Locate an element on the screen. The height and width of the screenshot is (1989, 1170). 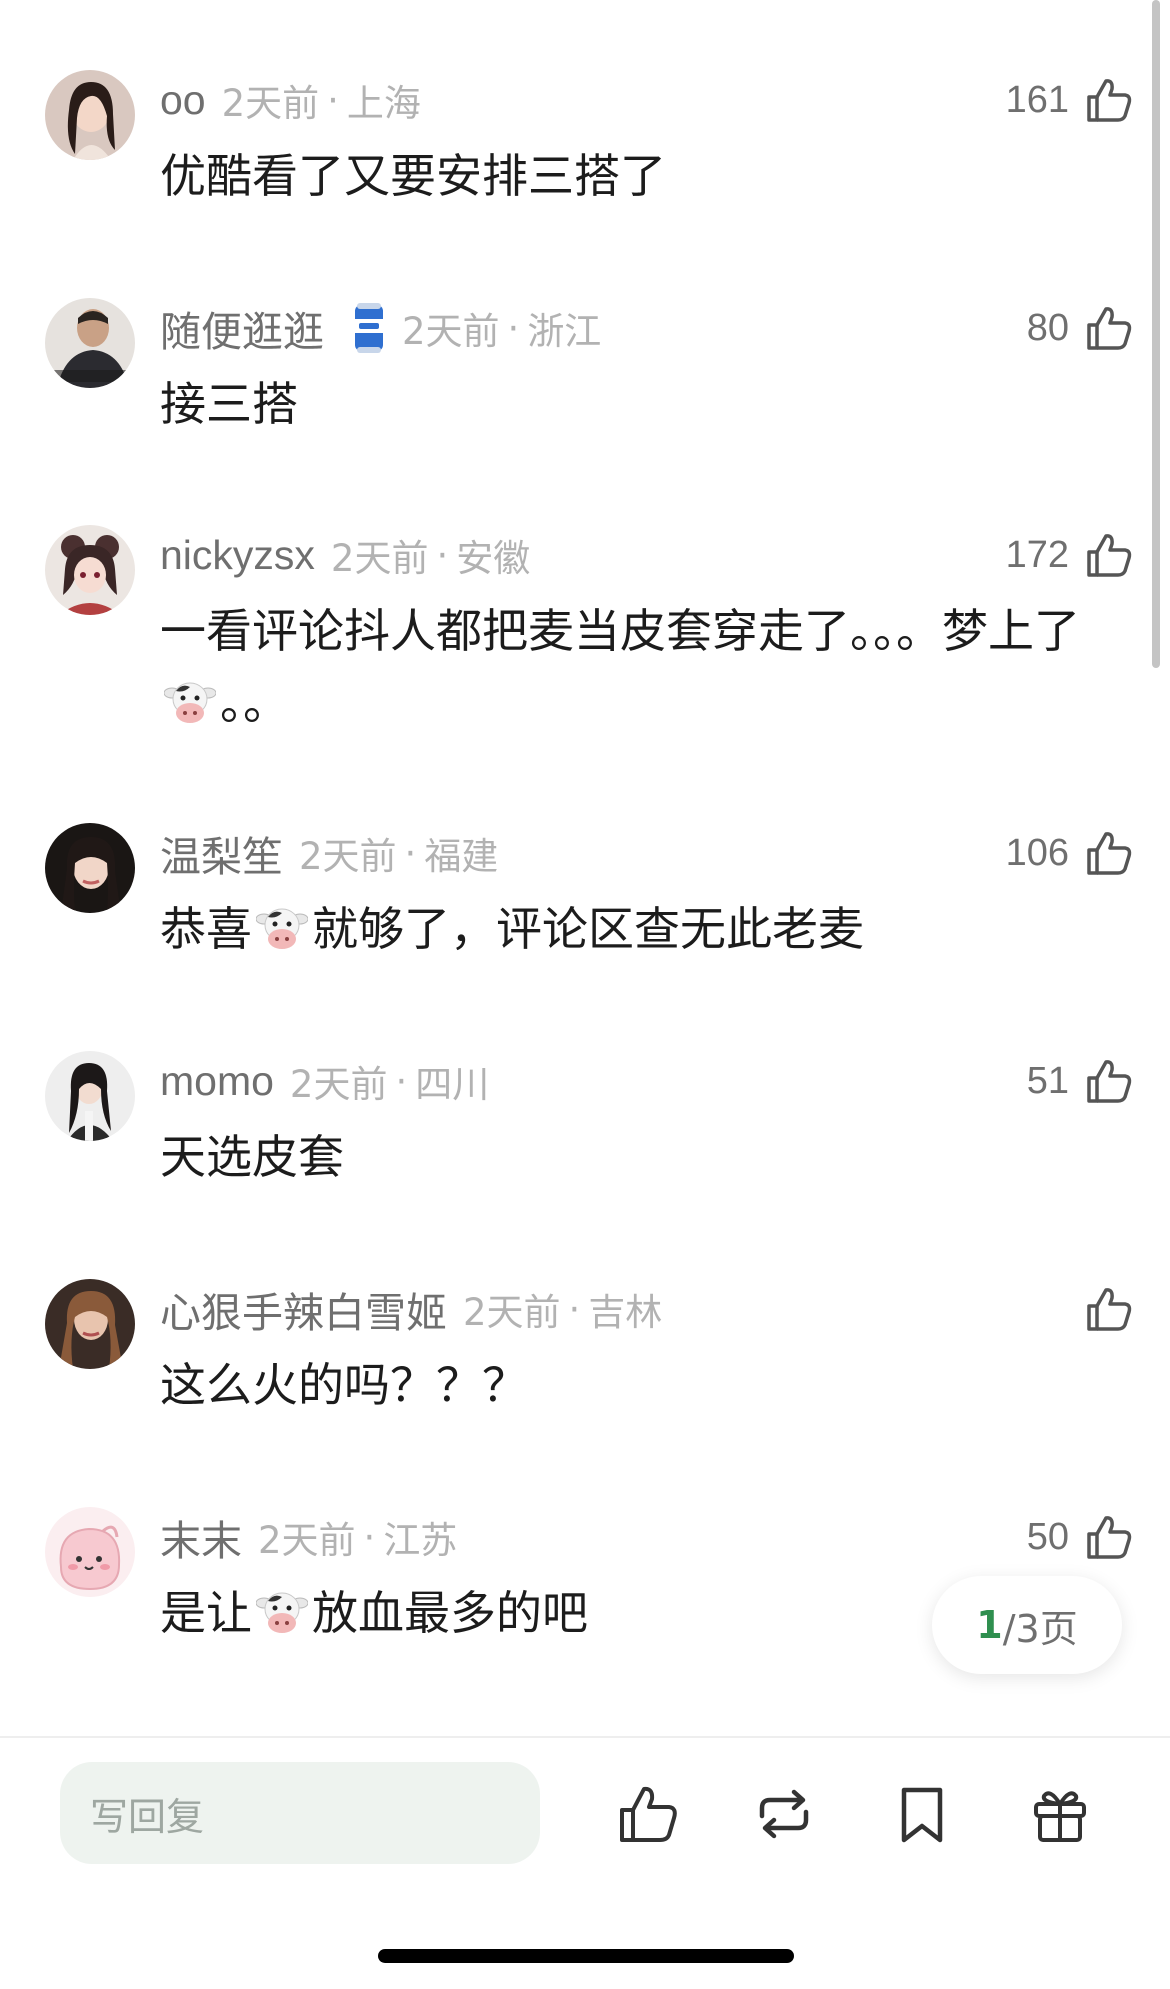
comment-text: 恭喜 就够了，评论区查无此老麦 is located at coordinates (640, 929).